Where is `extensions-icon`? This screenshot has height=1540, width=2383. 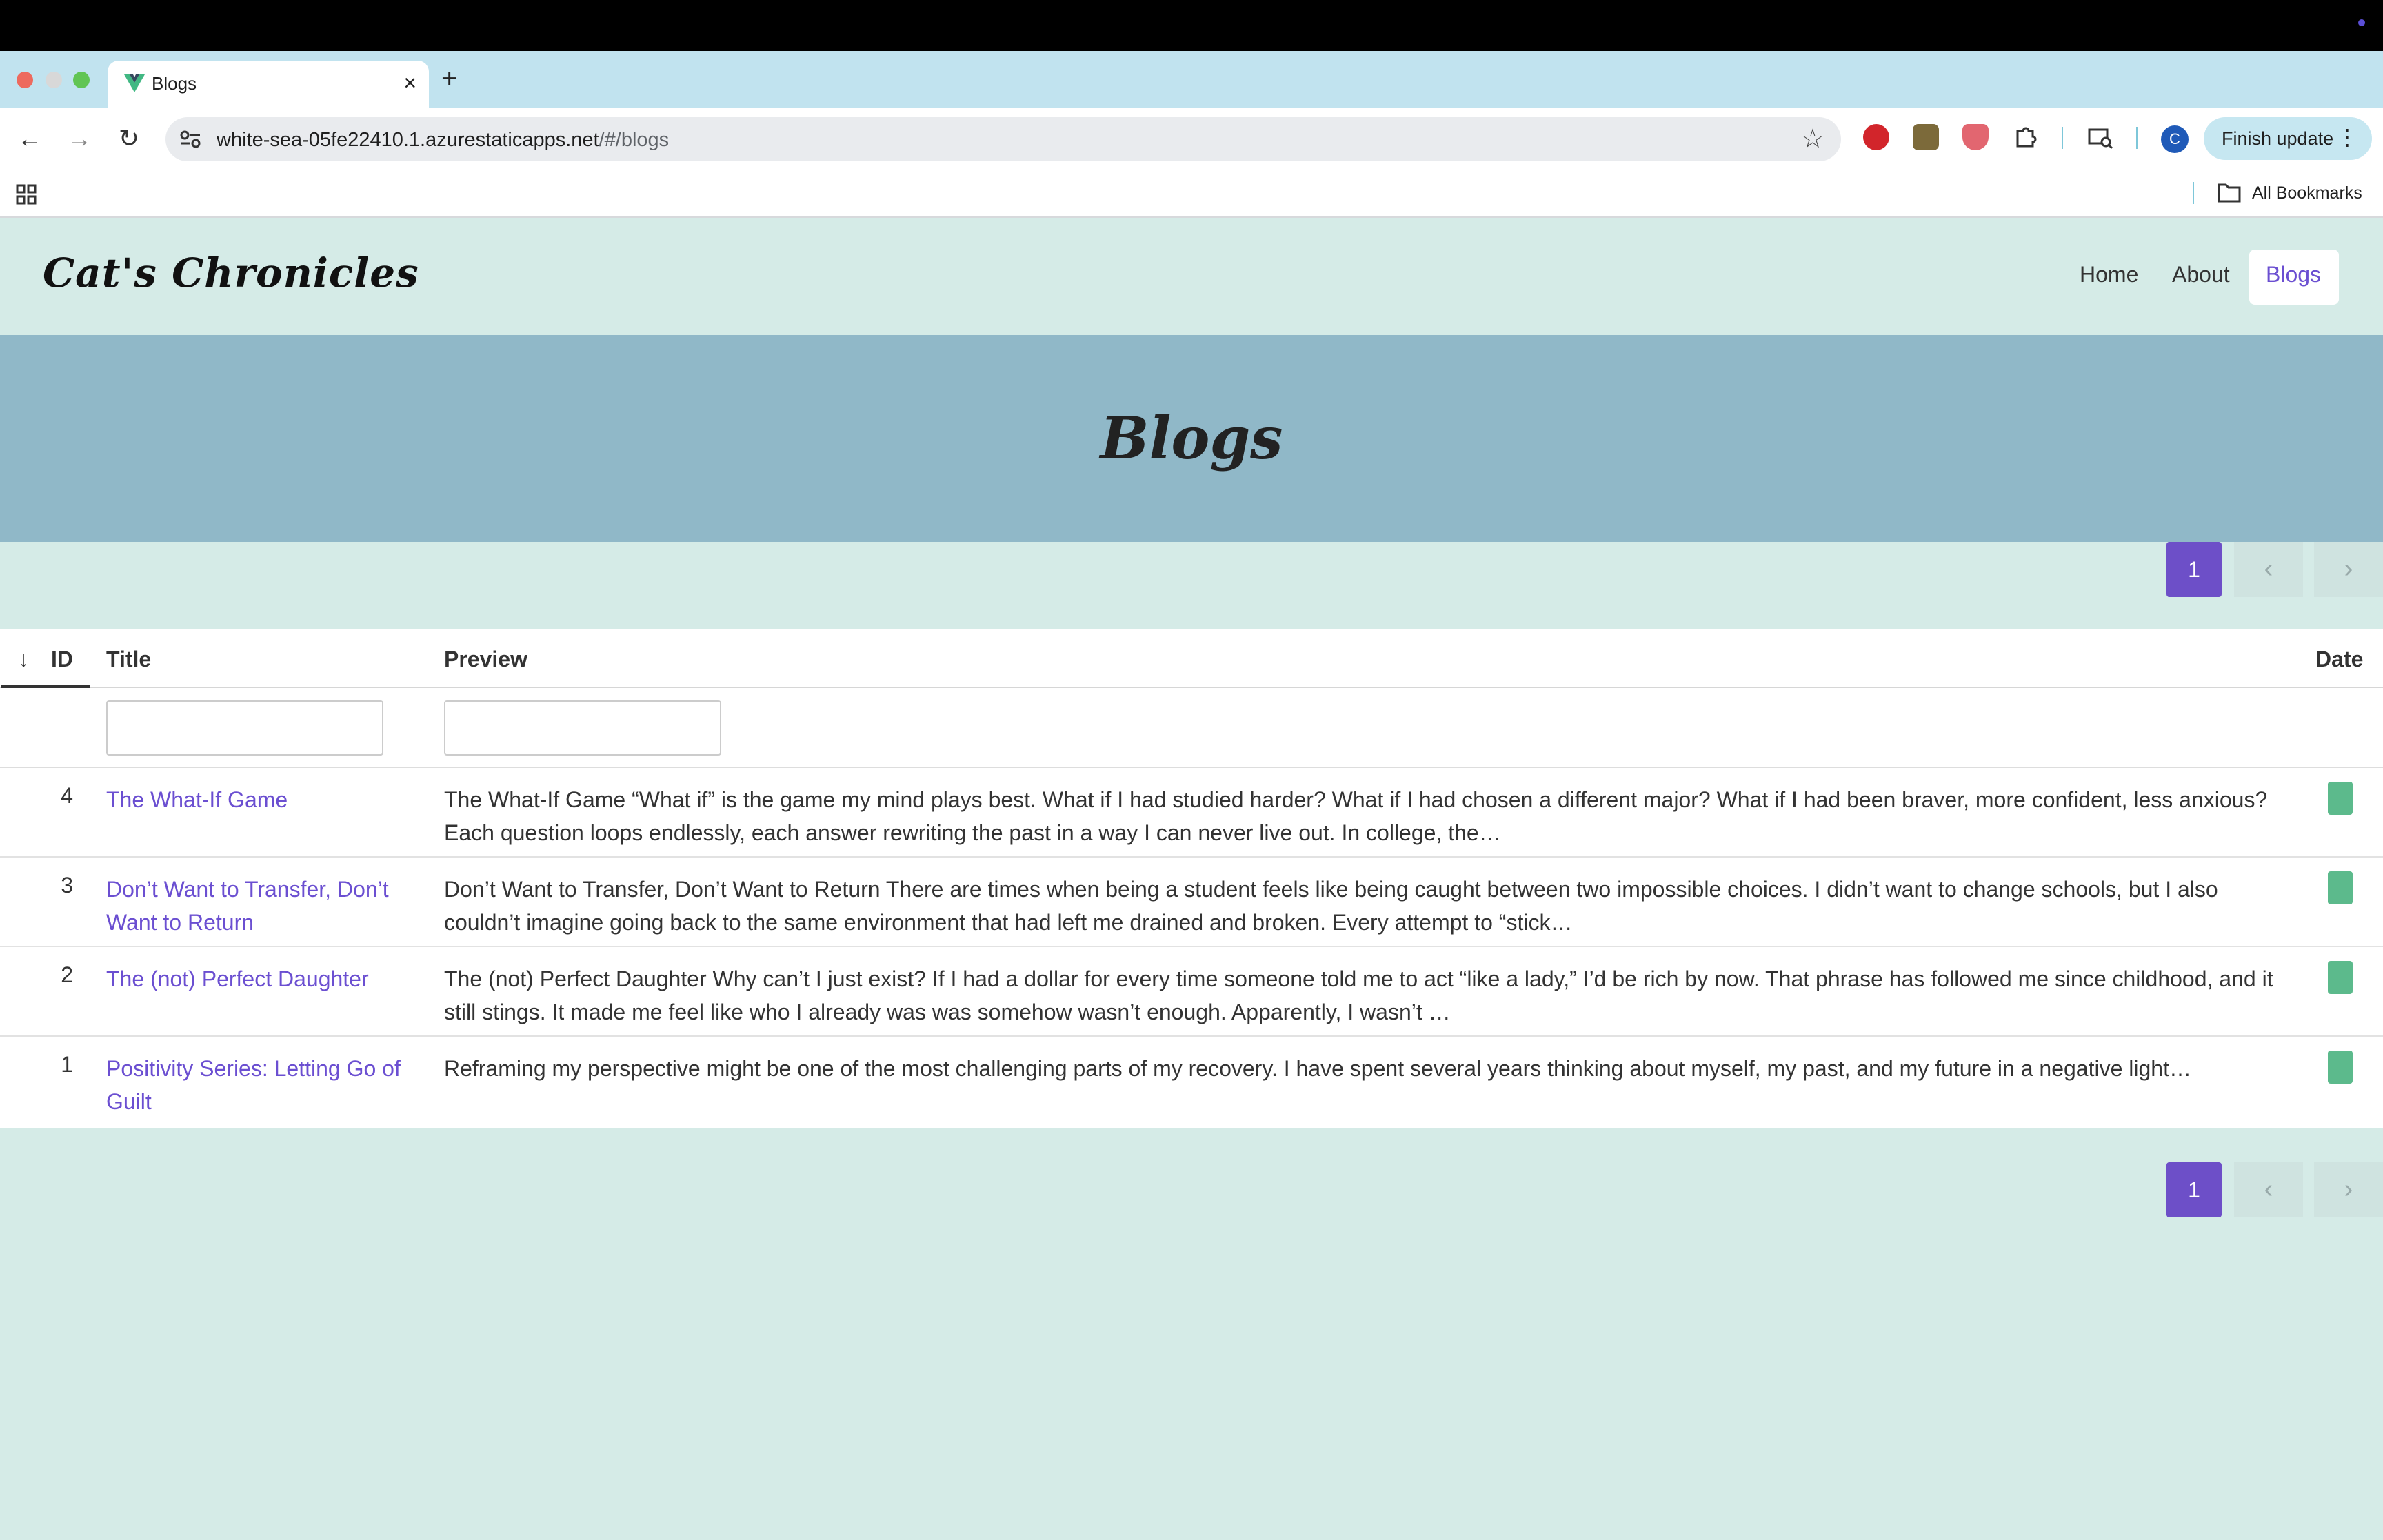 extensions-icon is located at coordinates (2025, 137).